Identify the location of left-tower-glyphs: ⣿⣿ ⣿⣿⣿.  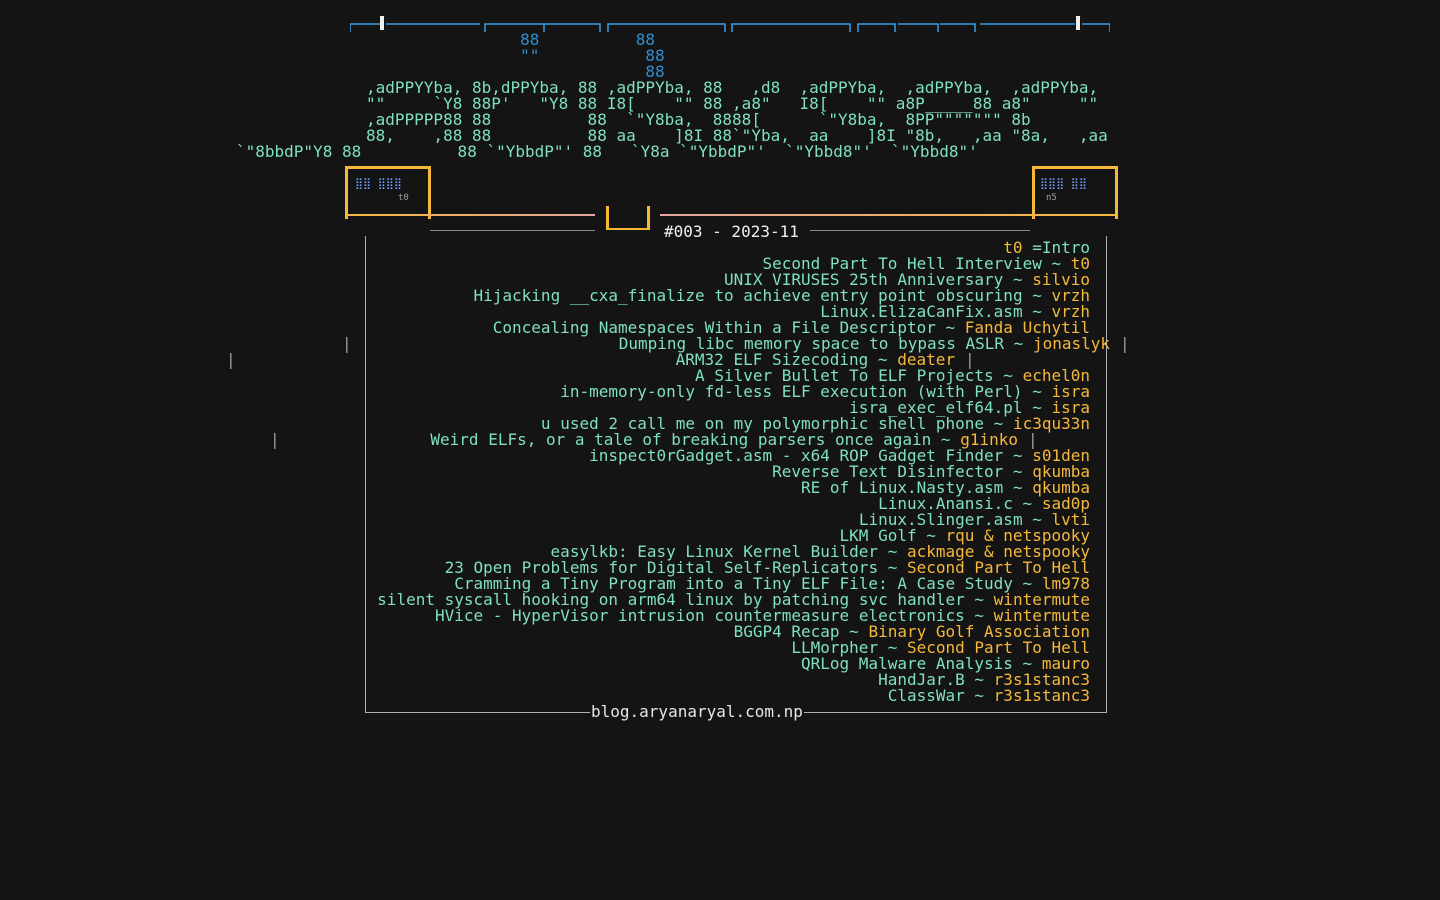
(378, 183).